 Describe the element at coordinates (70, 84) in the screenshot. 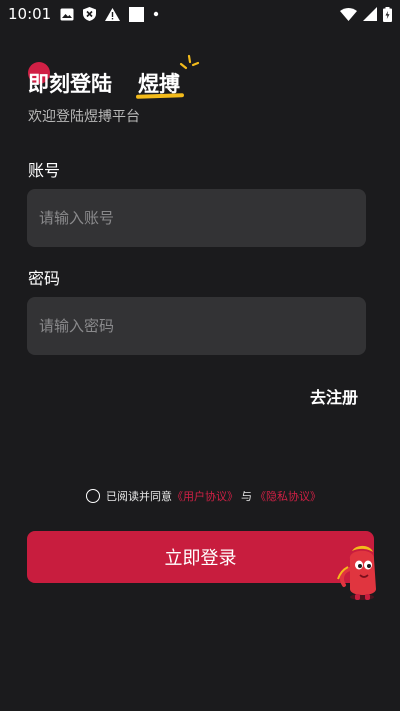

I see `page-title: 即刻登陆` at that location.